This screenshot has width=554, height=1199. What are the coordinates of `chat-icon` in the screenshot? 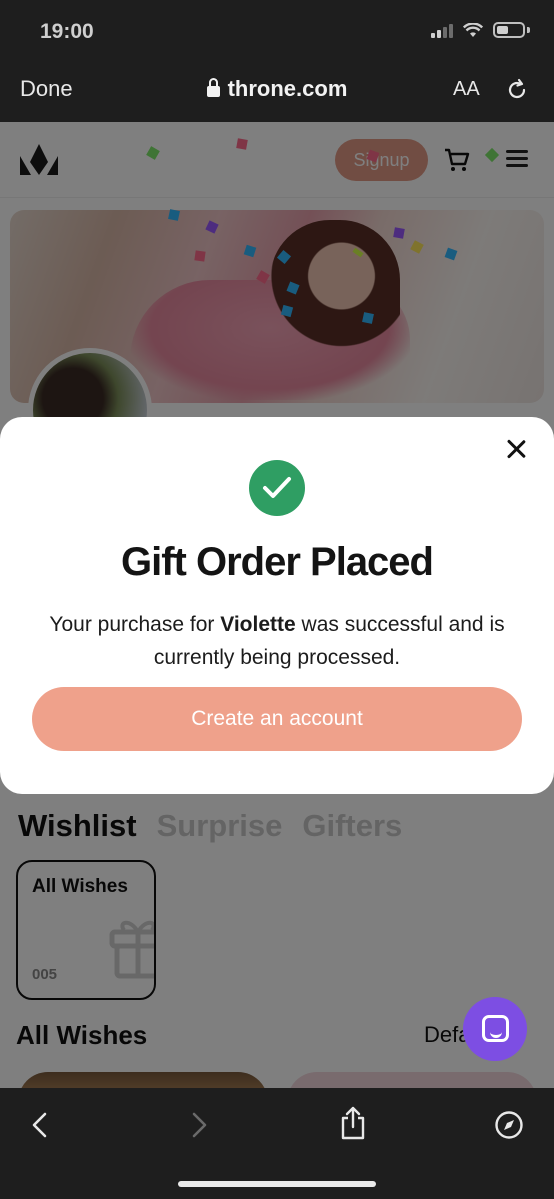 It's located at (495, 1028).